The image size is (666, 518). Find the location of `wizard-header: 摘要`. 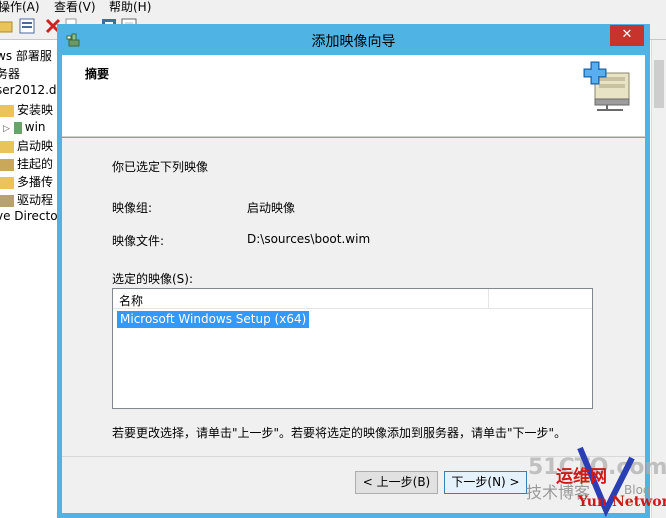

wizard-header: 摘要 is located at coordinates (353, 96).